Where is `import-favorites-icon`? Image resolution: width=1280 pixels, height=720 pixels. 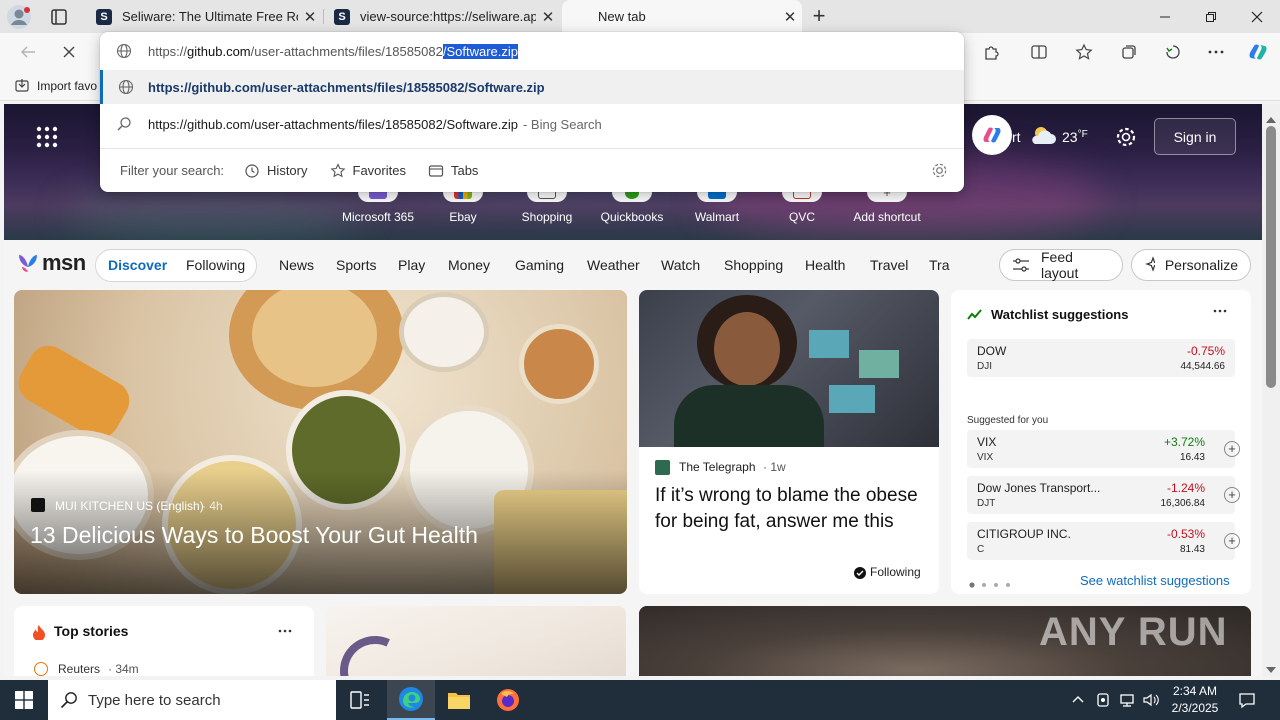
import-favorites-icon is located at coordinates (22, 87).